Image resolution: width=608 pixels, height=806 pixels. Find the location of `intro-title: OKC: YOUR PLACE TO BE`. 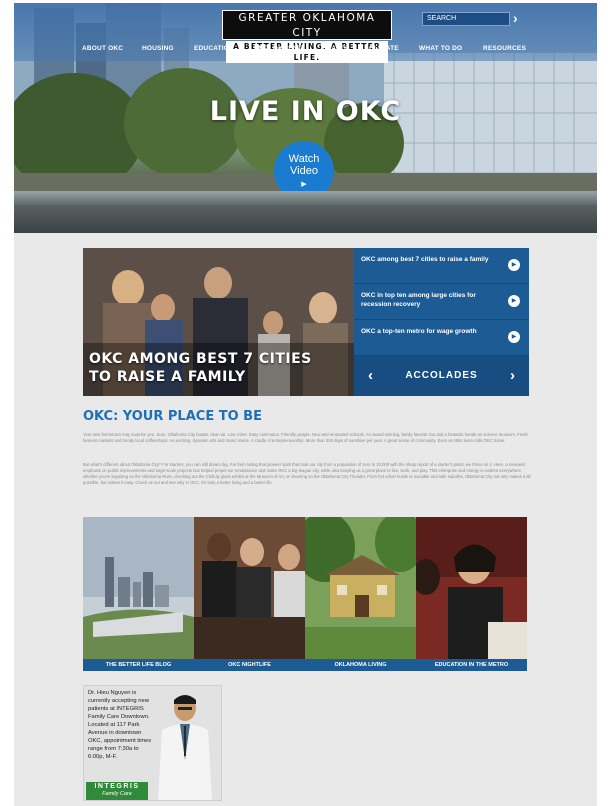

intro-title: OKC: YOUR PLACE TO BE is located at coordinates (172, 416).